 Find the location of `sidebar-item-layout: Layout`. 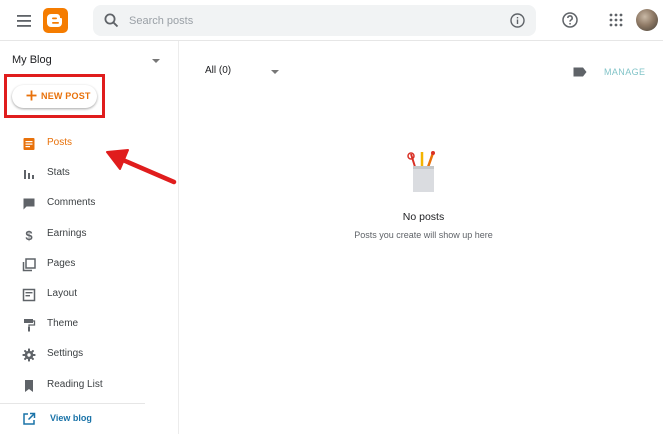

sidebar-item-layout: Layout is located at coordinates (89, 295).